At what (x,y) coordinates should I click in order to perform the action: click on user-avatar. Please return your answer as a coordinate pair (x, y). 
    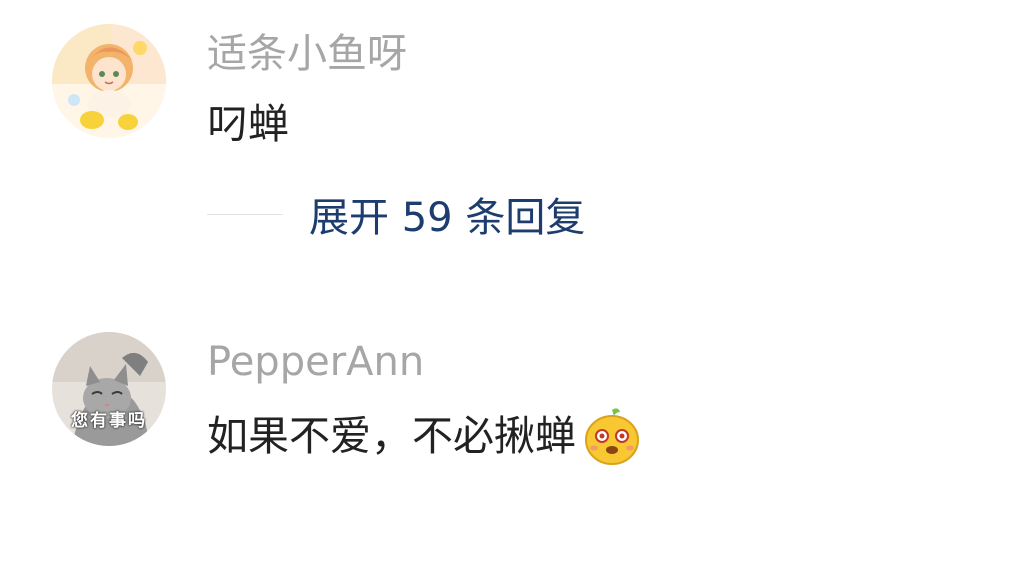
    Looking at the image, I should click on (109, 81).